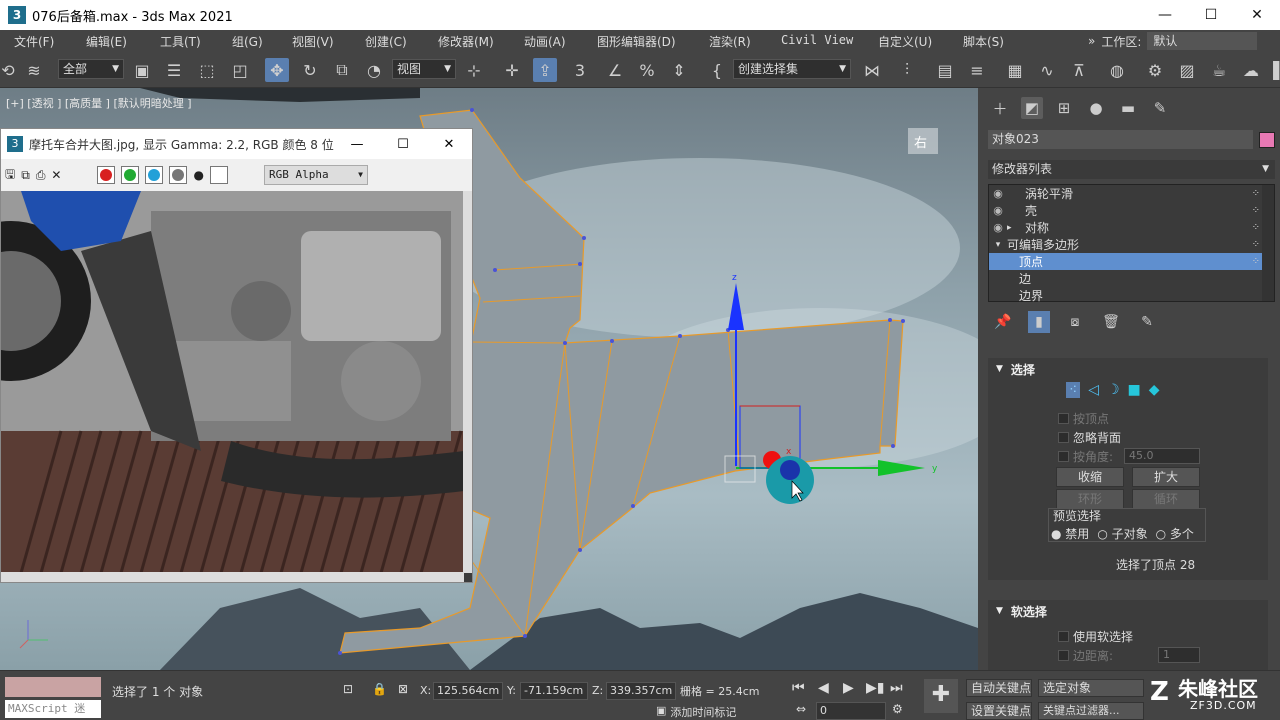  I want to click on angle-snap-icon: ∠, so click(615, 70).